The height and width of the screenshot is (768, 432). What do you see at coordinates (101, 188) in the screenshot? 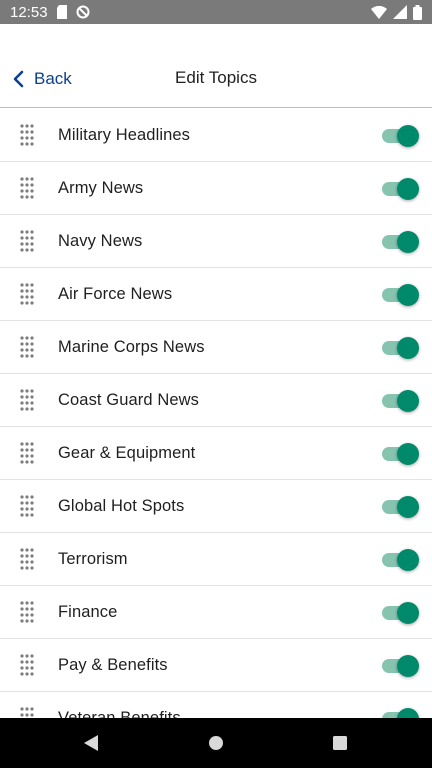
I see `topic-label: Army News` at bounding box center [101, 188].